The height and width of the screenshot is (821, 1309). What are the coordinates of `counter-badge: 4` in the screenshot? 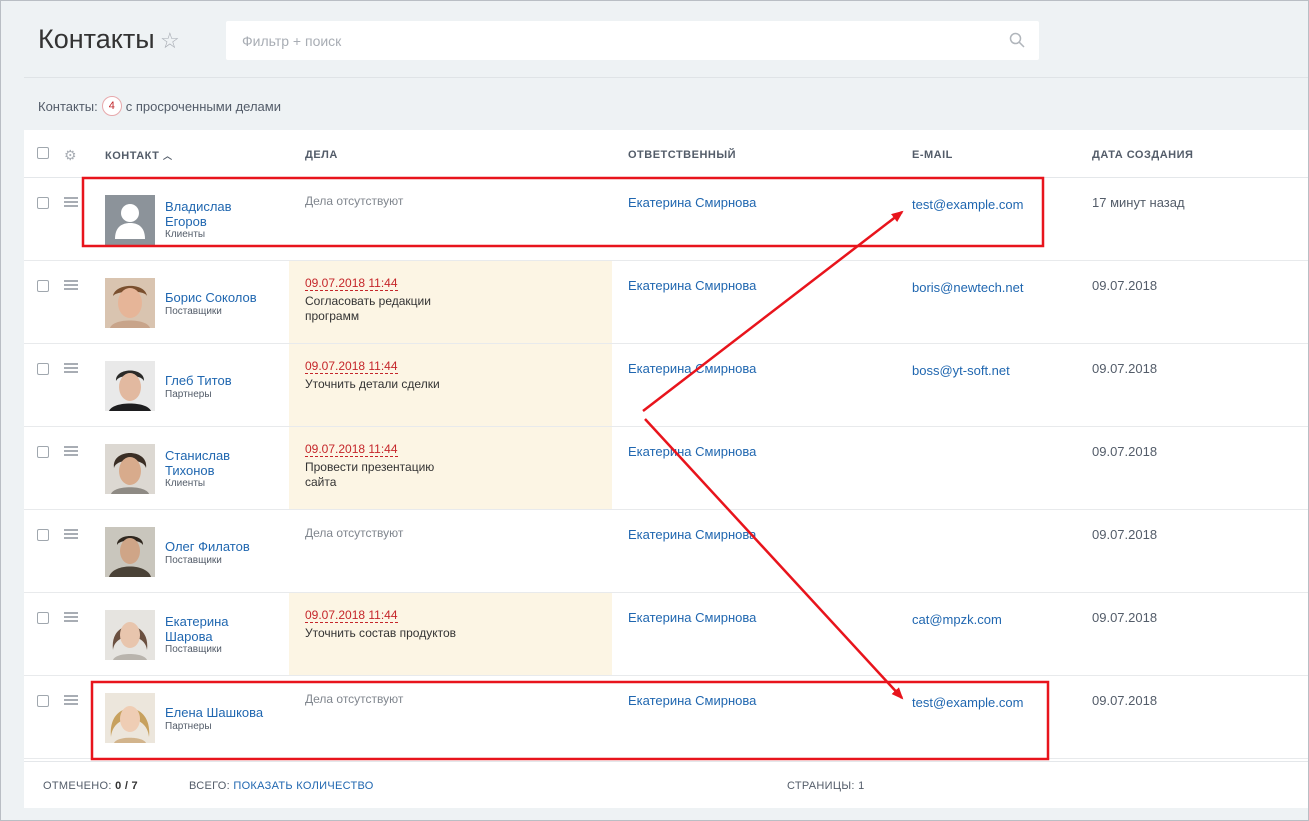 It's located at (111, 106).